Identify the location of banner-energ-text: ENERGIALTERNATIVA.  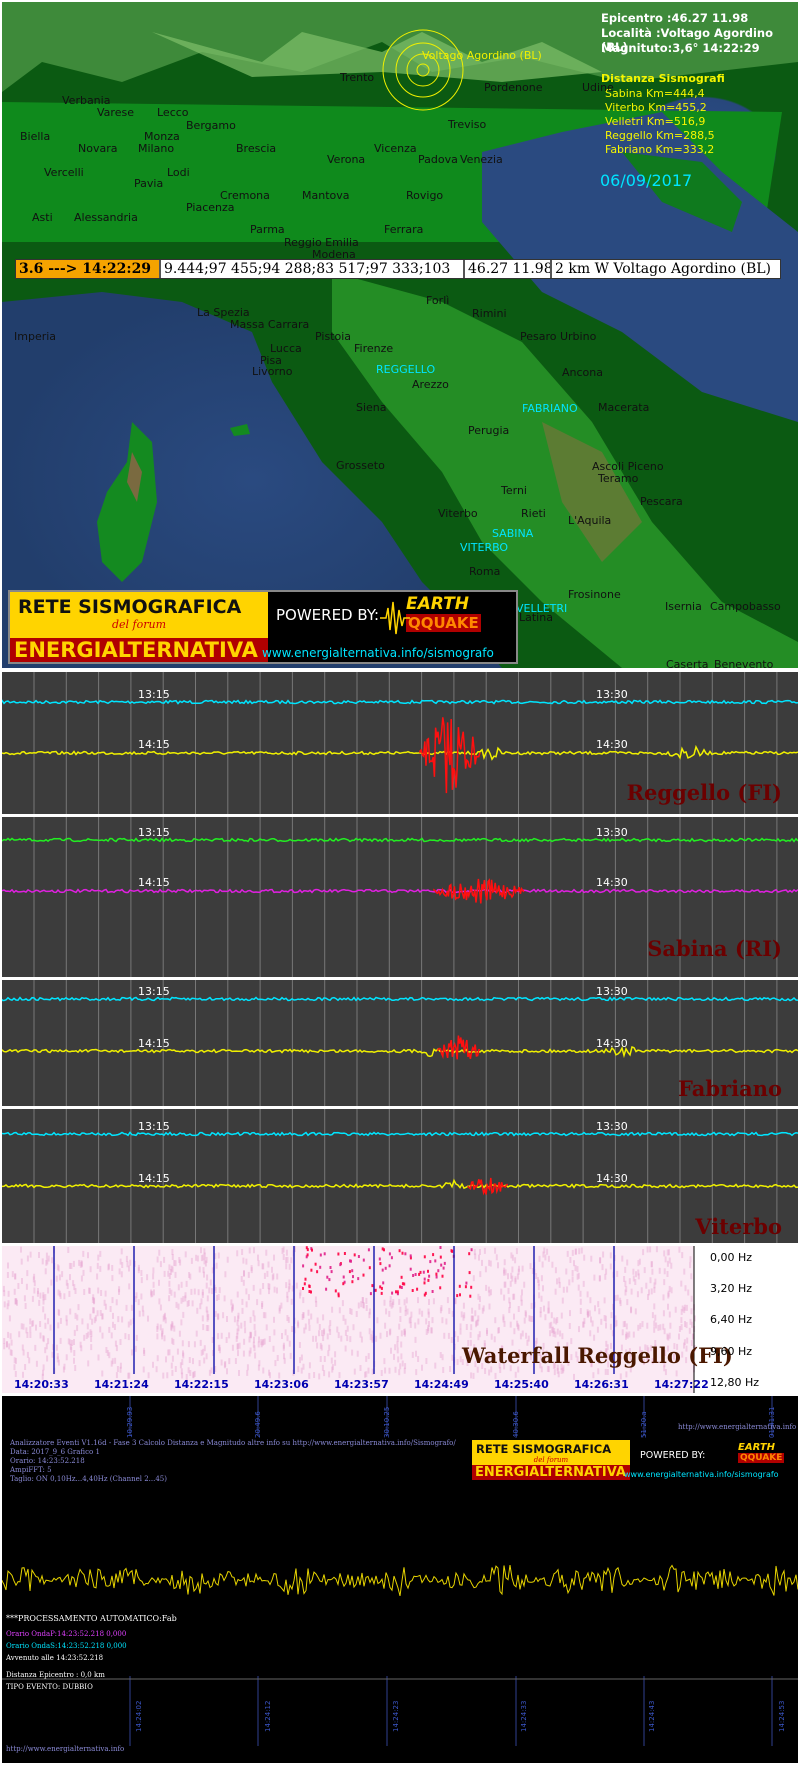
(139, 650).